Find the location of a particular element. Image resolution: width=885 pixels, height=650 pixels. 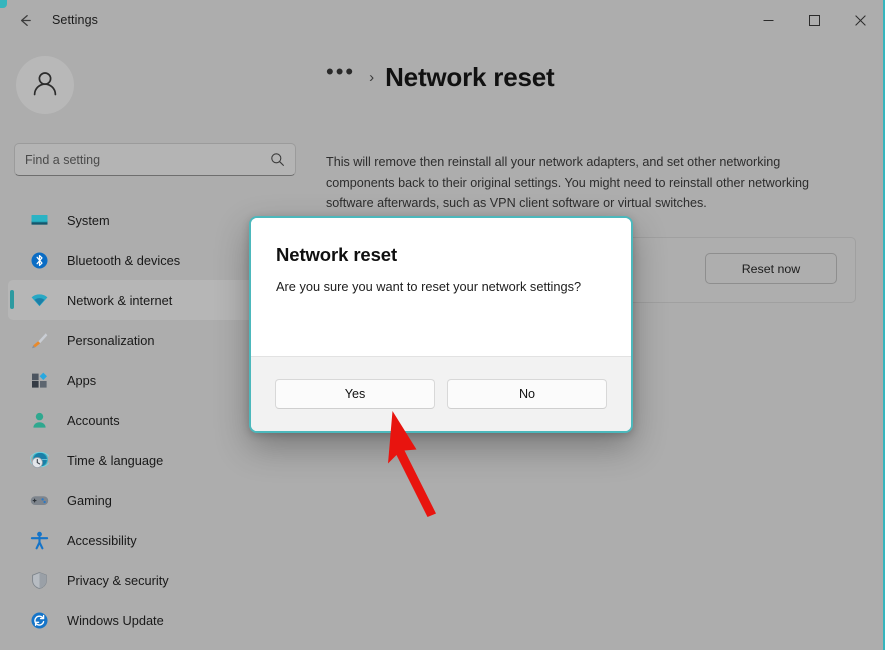

maximize-button is located at coordinates (814, 20).